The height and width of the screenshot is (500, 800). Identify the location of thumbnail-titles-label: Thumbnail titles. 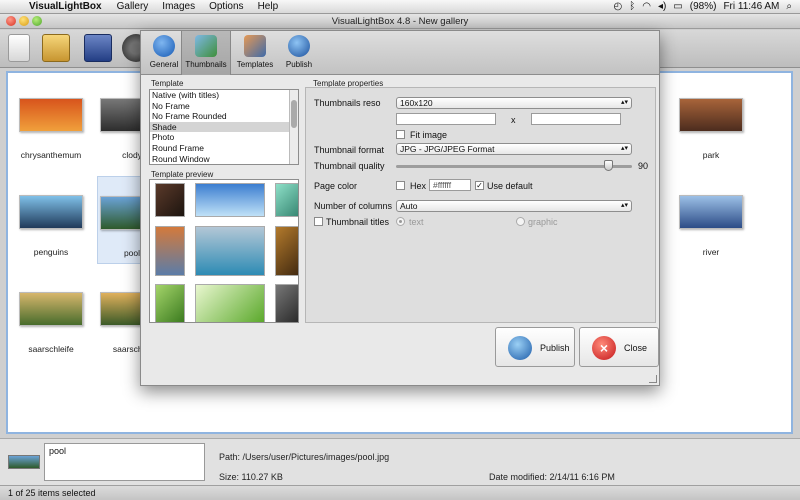
(358, 222).